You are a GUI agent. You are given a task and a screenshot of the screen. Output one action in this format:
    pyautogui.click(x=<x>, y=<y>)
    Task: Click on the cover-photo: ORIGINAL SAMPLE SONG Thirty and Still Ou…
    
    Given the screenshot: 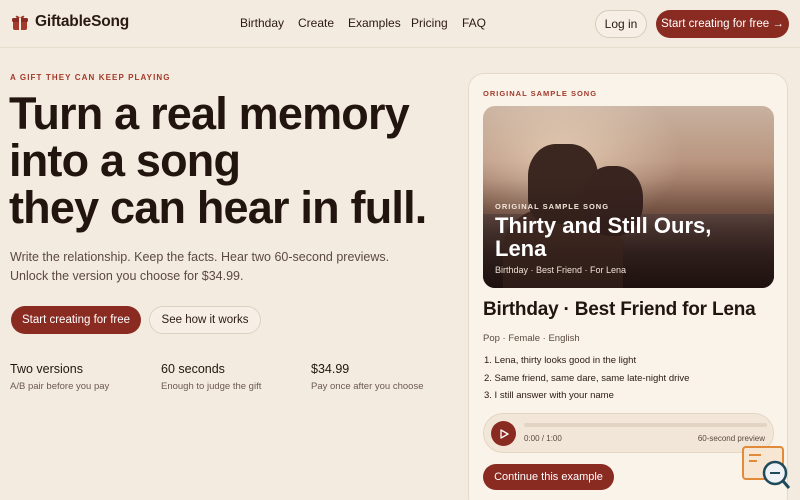 What is the action you would take?
    pyautogui.click(x=628, y=197)
    